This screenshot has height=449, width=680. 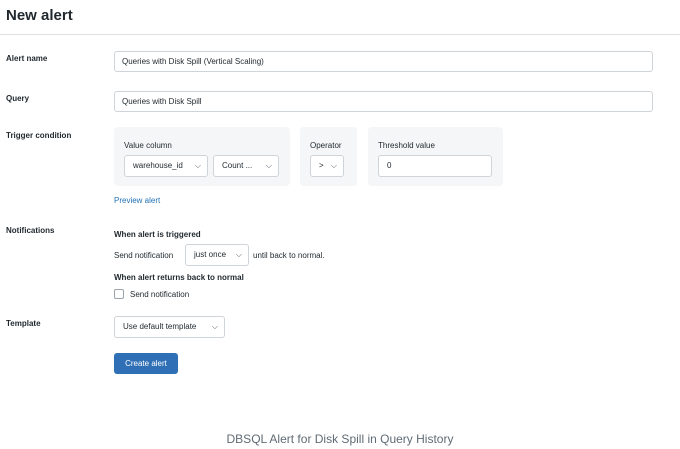 I want to click on notifications-label: Notifications, so click(x=30, y=230).